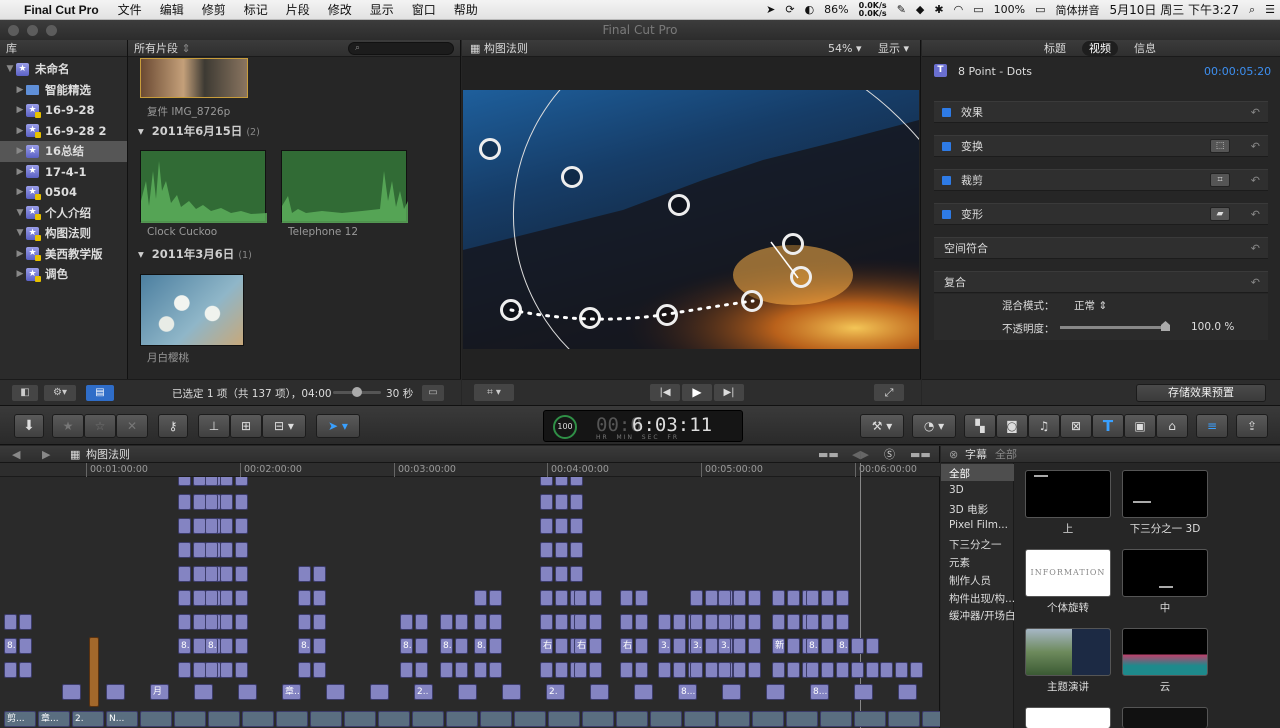 This screenshot has height=728, width=1280. Describe the element at coordinates (580, 646) in the screenshot. I see `timeline-clip: 右` at that location.